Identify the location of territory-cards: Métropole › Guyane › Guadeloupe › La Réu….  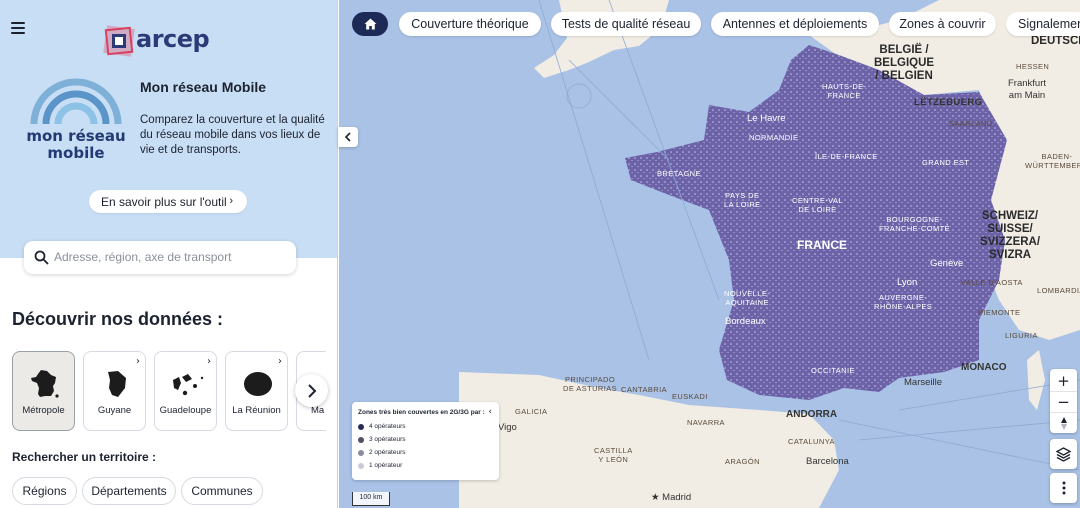
(169, 391).